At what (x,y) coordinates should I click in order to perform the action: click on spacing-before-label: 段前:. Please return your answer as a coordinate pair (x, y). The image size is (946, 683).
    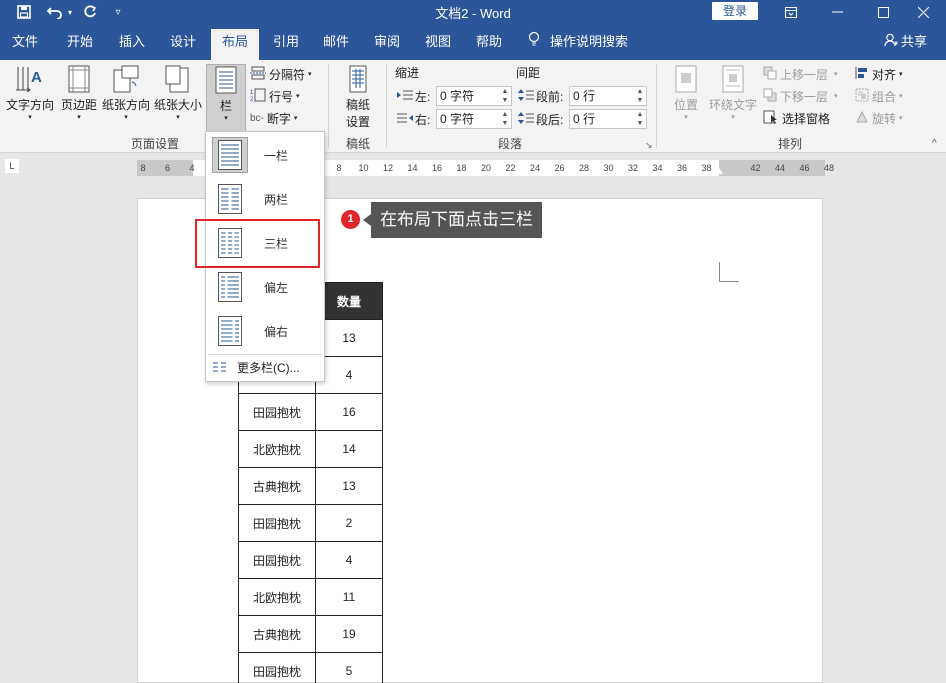
    Looking at the image, I should click on (550, 96).